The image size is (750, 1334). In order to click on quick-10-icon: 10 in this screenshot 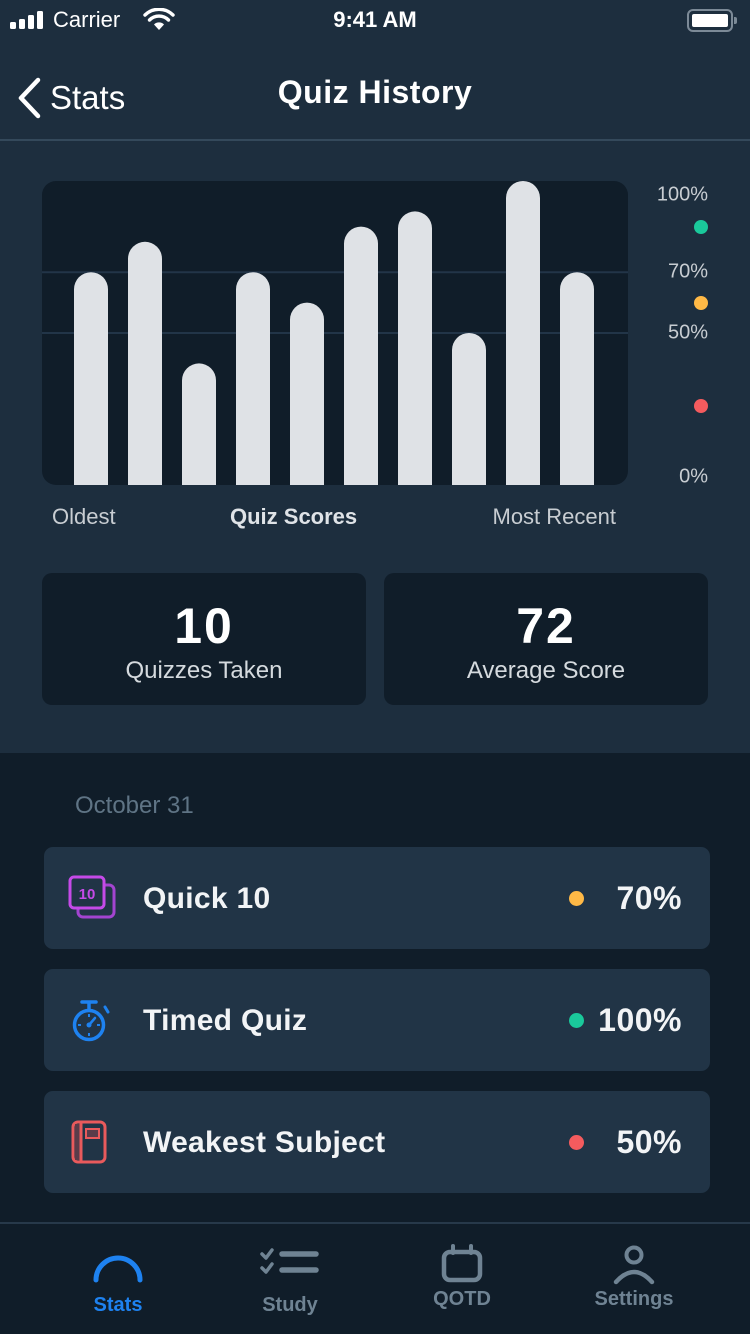, I will do `click(92, 897)`.